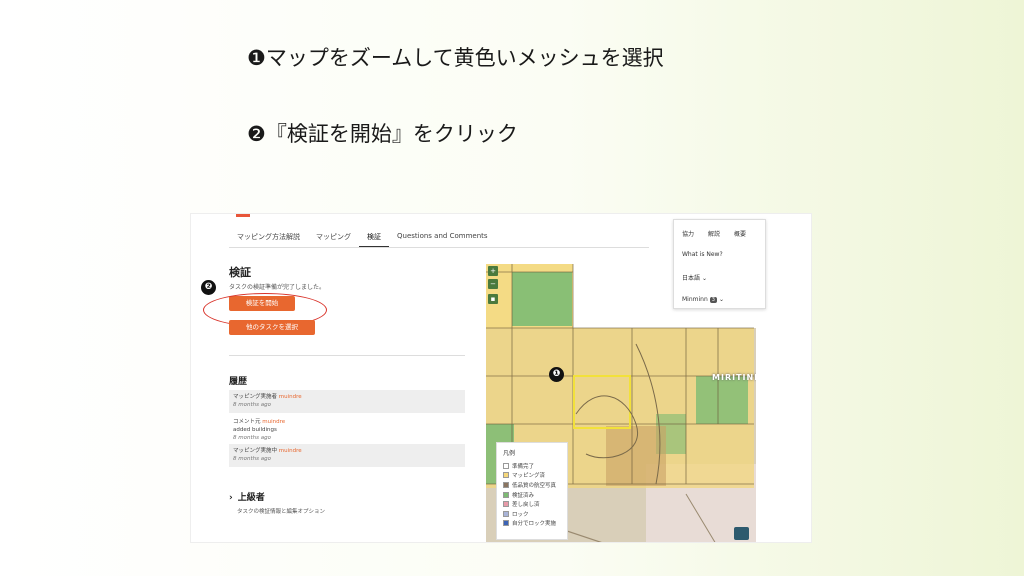  What do you see at coordinates (740, 233) in the screenshot?
I see `menu-item-about: 概要` at bounding box center [740, 233].